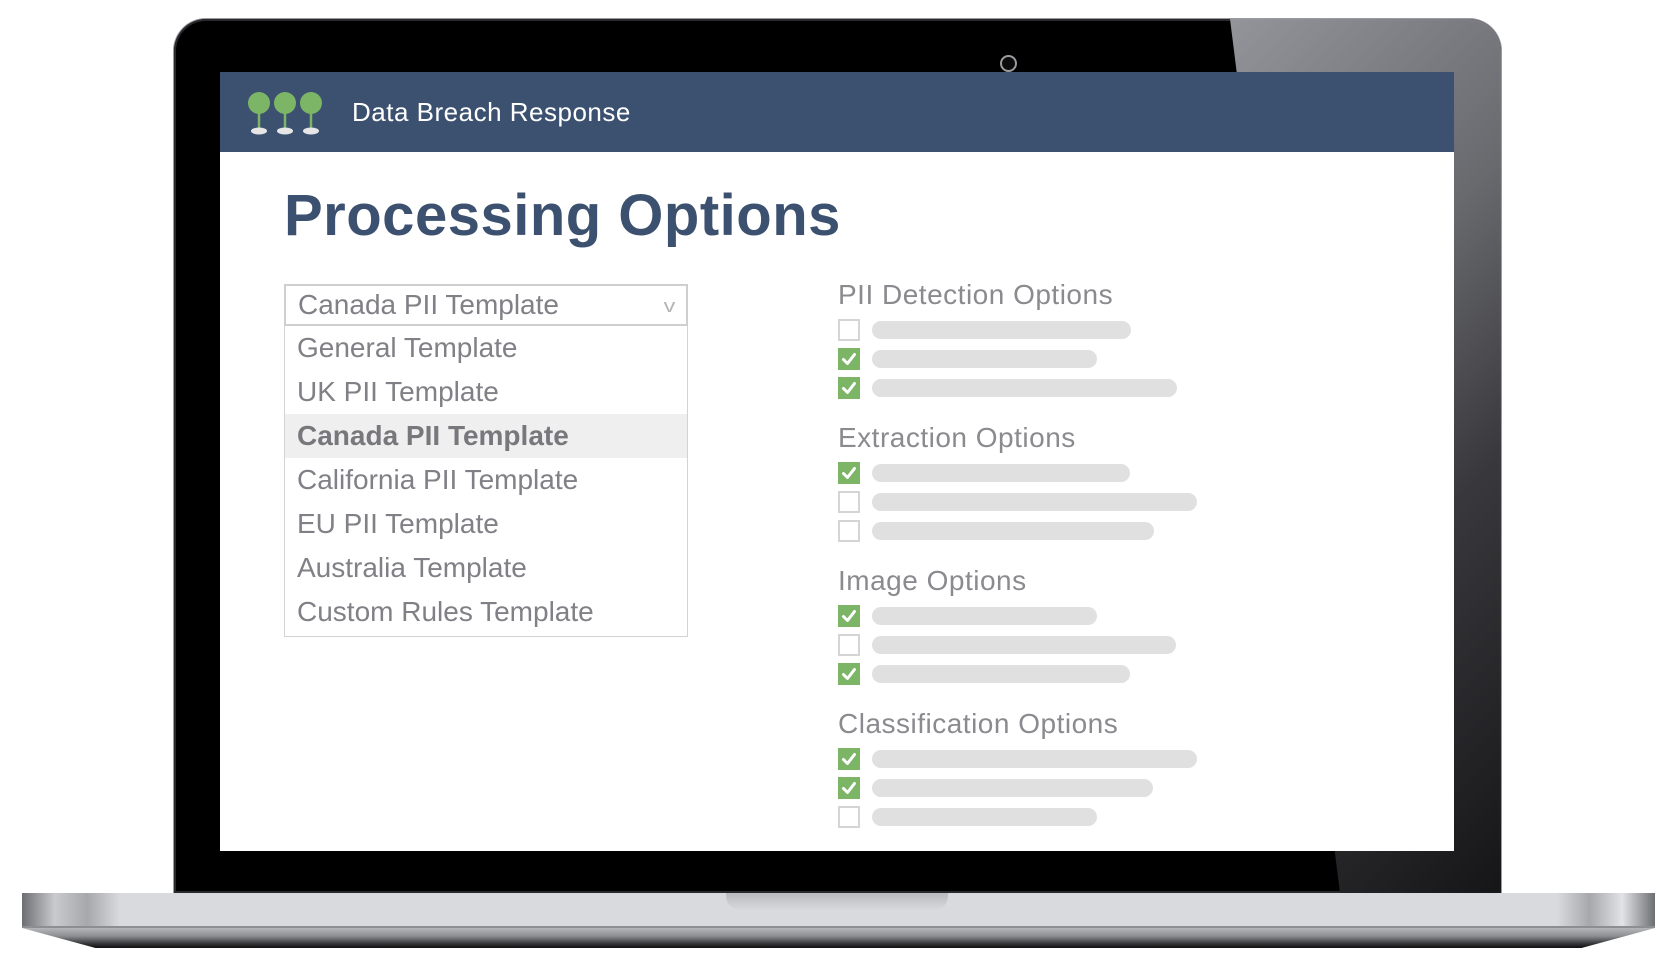 The width and height of the screenshot is (1667, 958). What do you see at coordinates (486, 568) in the screenshot?
I see `template-option-australia: Australia Template` at bounding box center [486, 568].